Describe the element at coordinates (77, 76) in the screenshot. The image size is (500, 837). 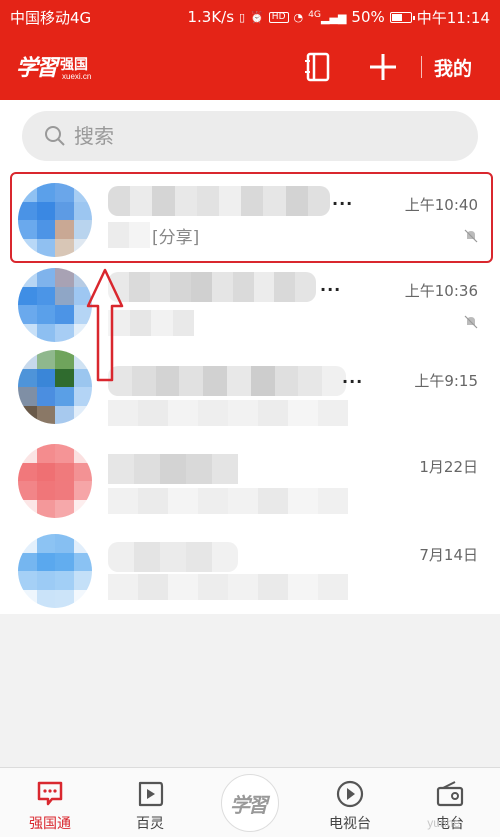
I see `logo-domain: xuexi.cn` at that location.